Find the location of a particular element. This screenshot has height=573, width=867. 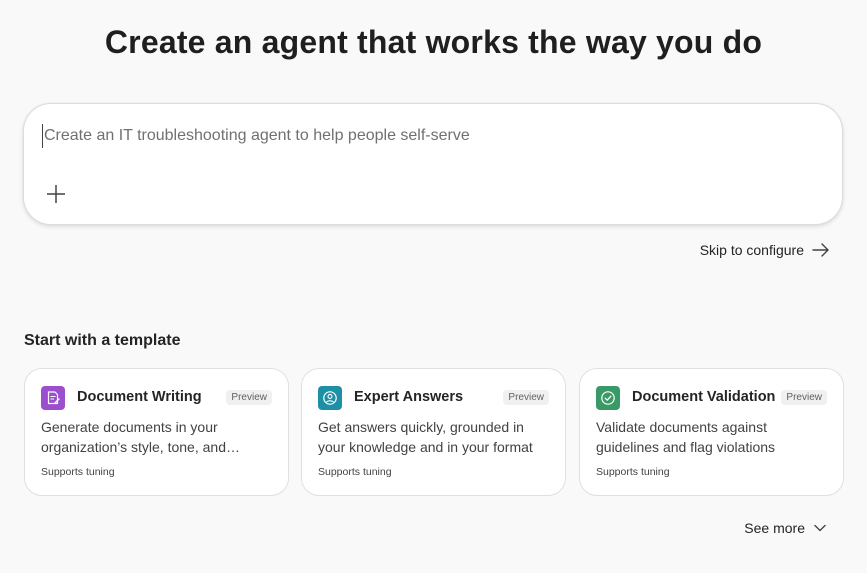

see-more-label: See more is located at coordinates (774, 528).